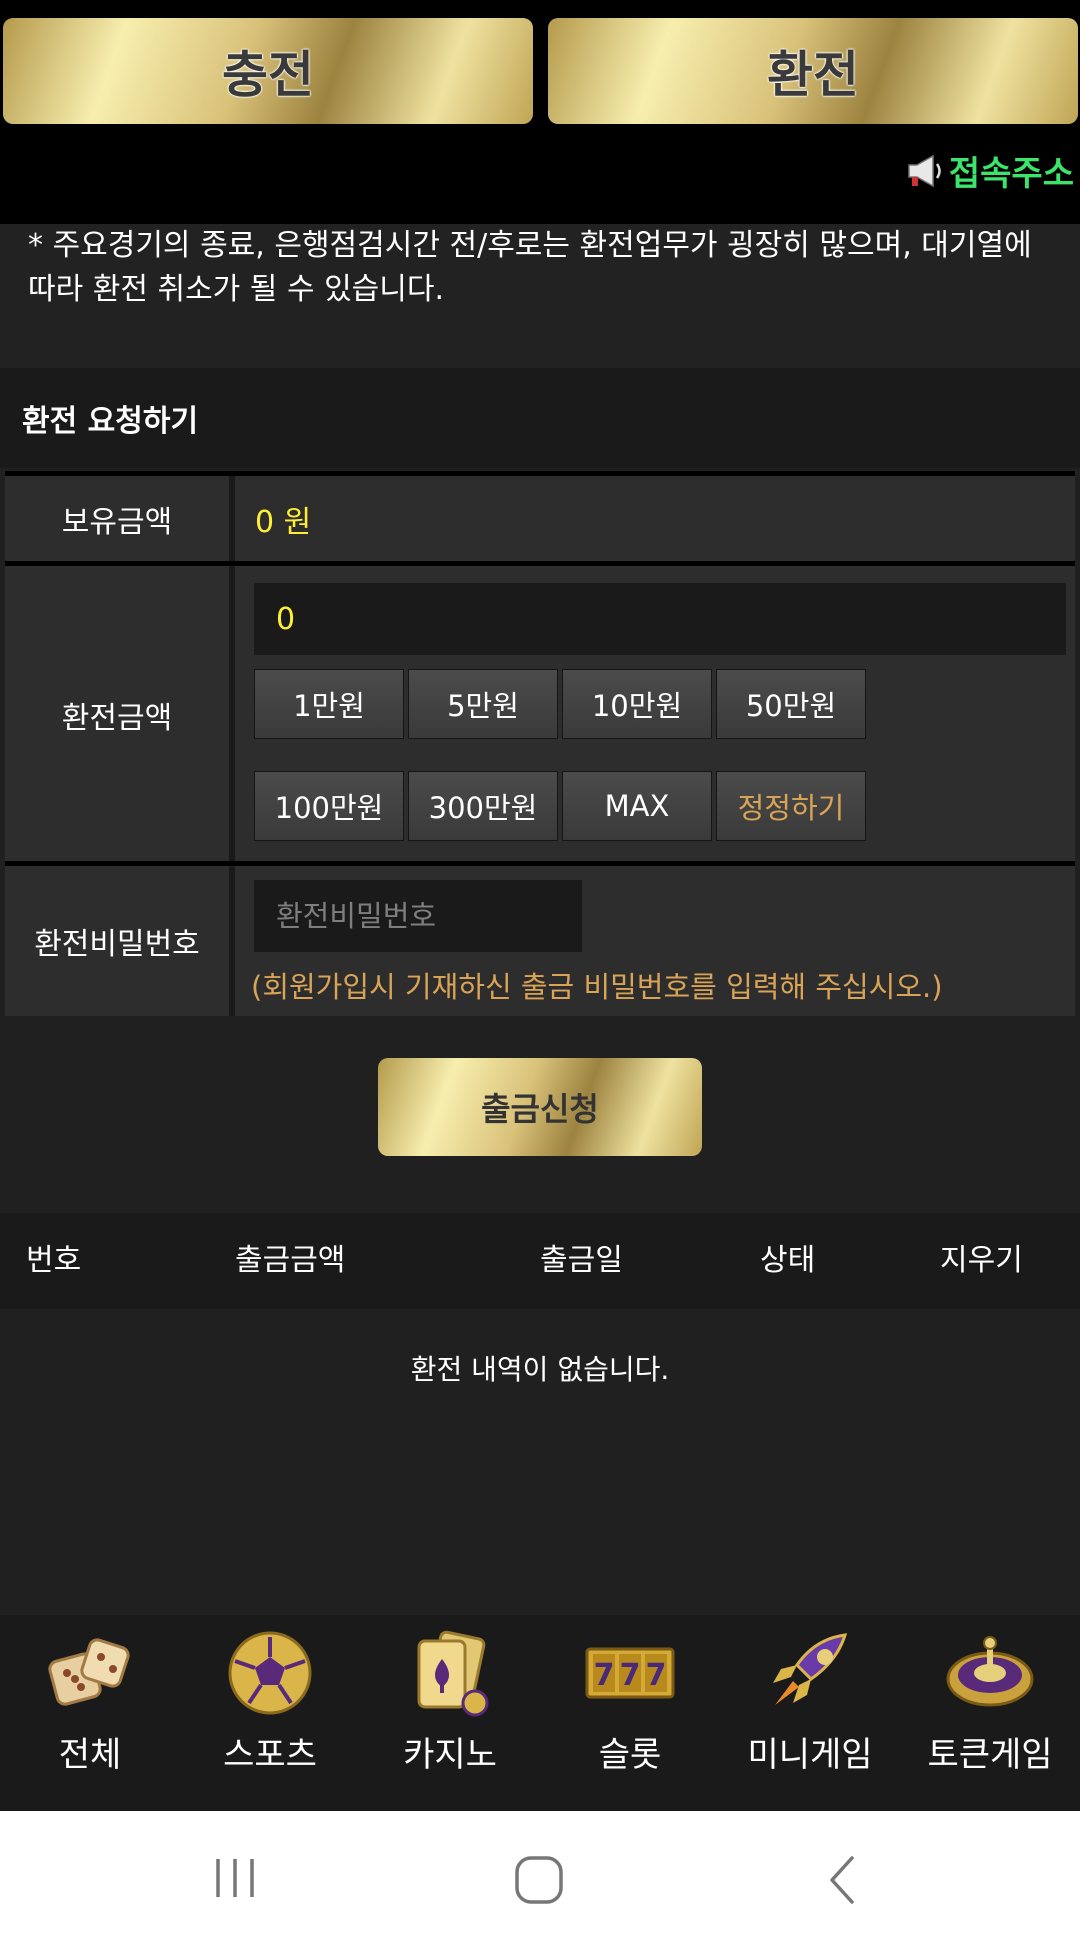 Image resolution: width=1080 pixels, height=1947 pixels. Describe the element at coordinates (813, 71) in the screenshot. I see `exchange-button: 환전` at that location.